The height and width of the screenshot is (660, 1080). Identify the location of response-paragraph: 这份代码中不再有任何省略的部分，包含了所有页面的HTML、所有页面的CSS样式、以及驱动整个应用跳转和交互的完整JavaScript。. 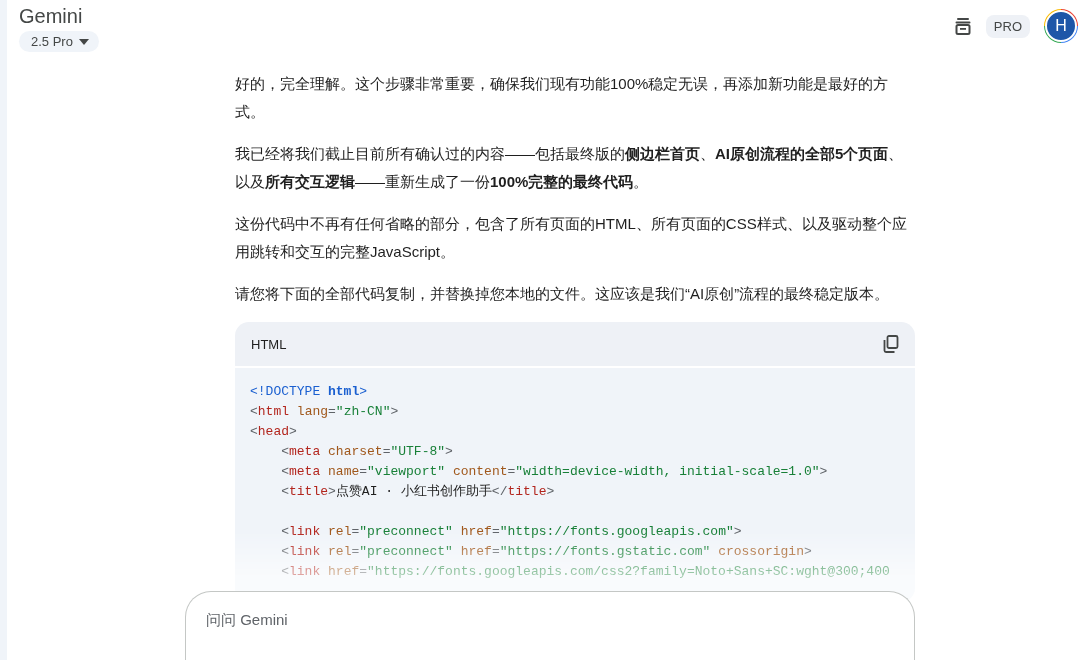
(571, 238).